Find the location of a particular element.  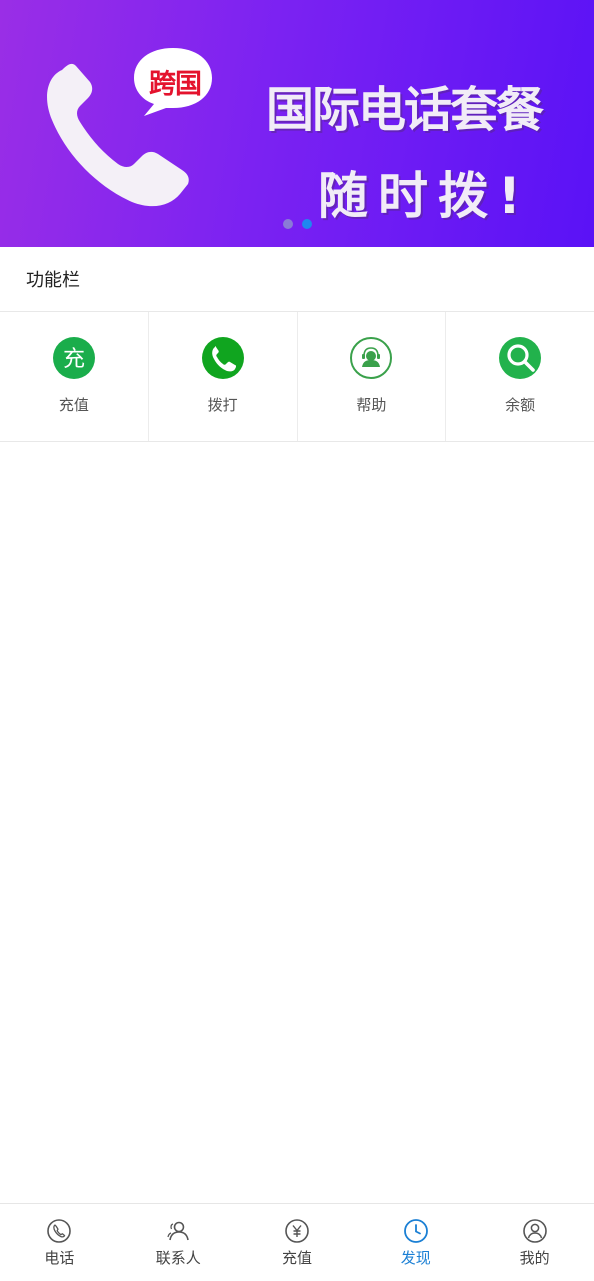

function-grid: 充 充值 拨打 帮助 余额 is located at coordinates (297, 377).